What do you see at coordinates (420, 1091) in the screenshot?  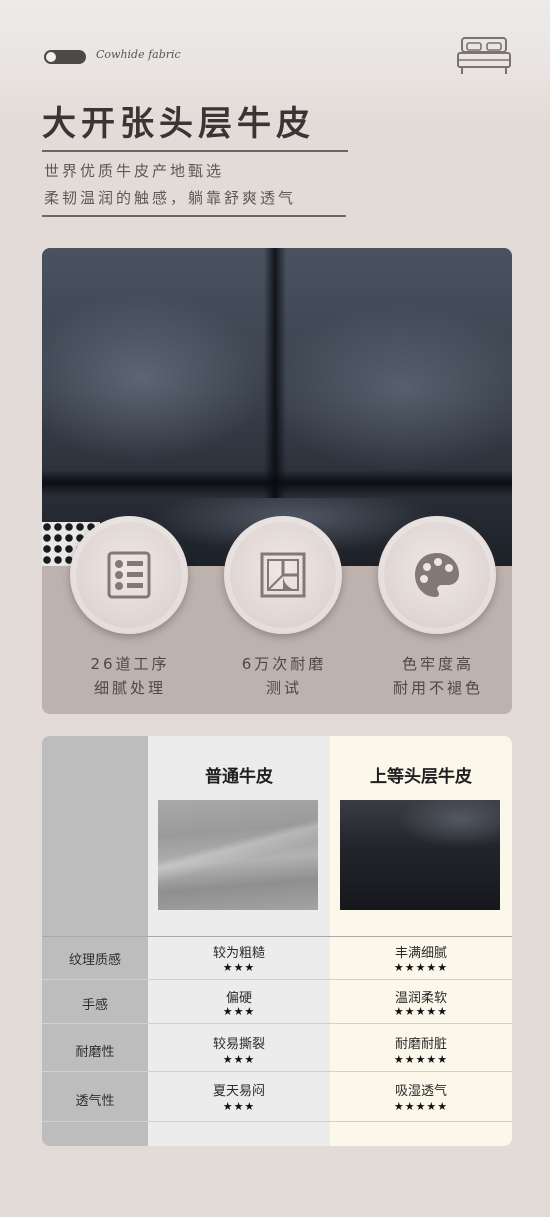 I see `premium-breathability-text: 吸湿透气` at bounding box center [420, 1091].